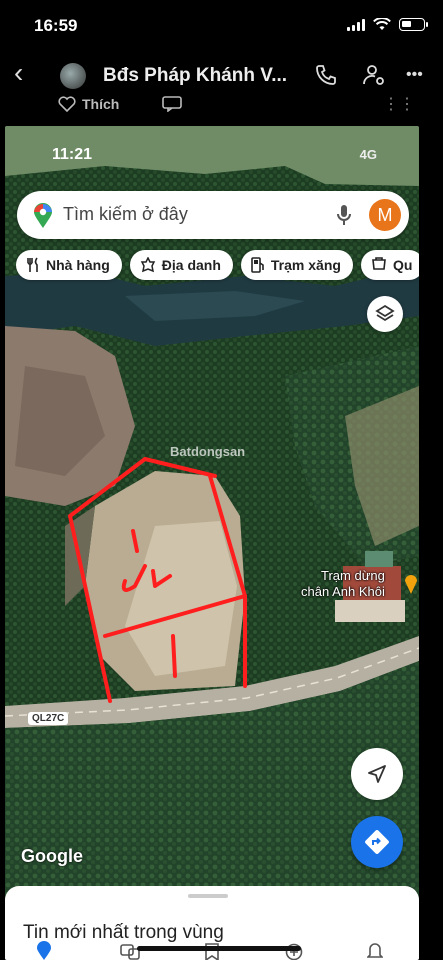 The height and width of the screenshot is (960, 443). I want to click on place-label-line1: Trạm dừng, so click(353, 575).